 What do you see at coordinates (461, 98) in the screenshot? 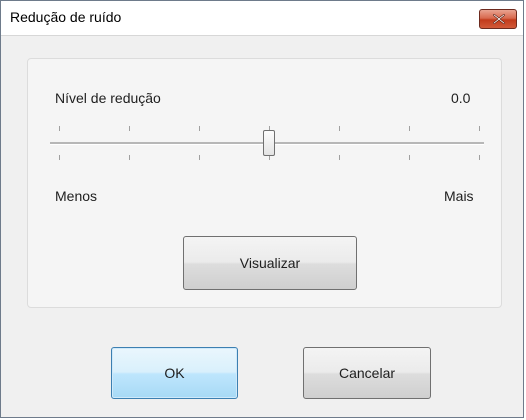
I see `reduction-level-value: 0.0` at bounding box center [461, 98].